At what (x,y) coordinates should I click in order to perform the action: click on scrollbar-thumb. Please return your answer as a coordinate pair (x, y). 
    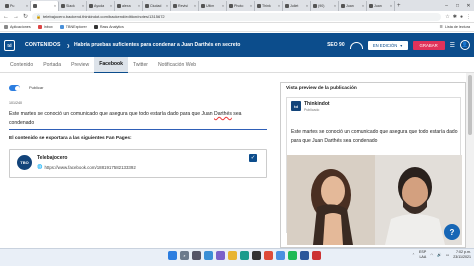
    Looking at the image, I should click on (470, 105).